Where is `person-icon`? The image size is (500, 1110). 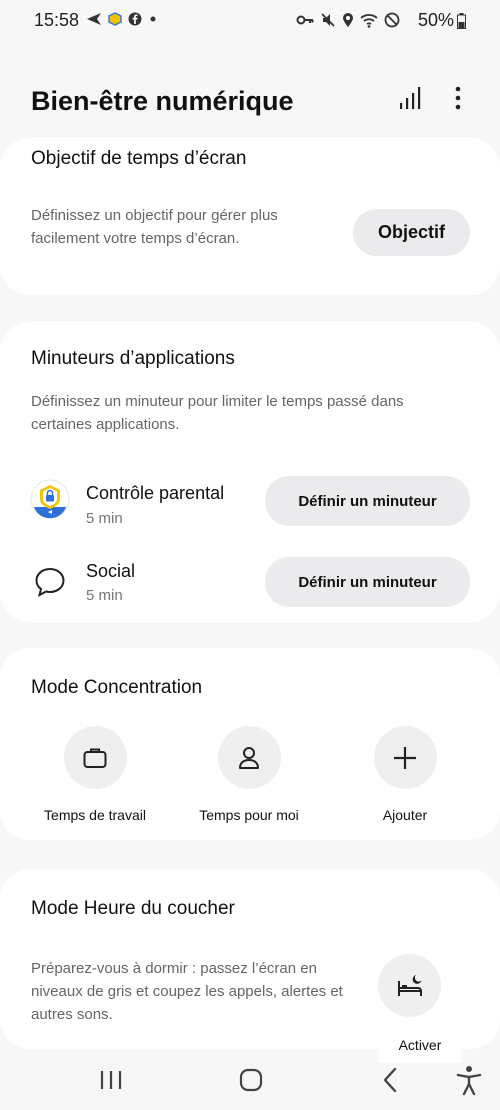
person-icon is located at coordinates (249, 757).